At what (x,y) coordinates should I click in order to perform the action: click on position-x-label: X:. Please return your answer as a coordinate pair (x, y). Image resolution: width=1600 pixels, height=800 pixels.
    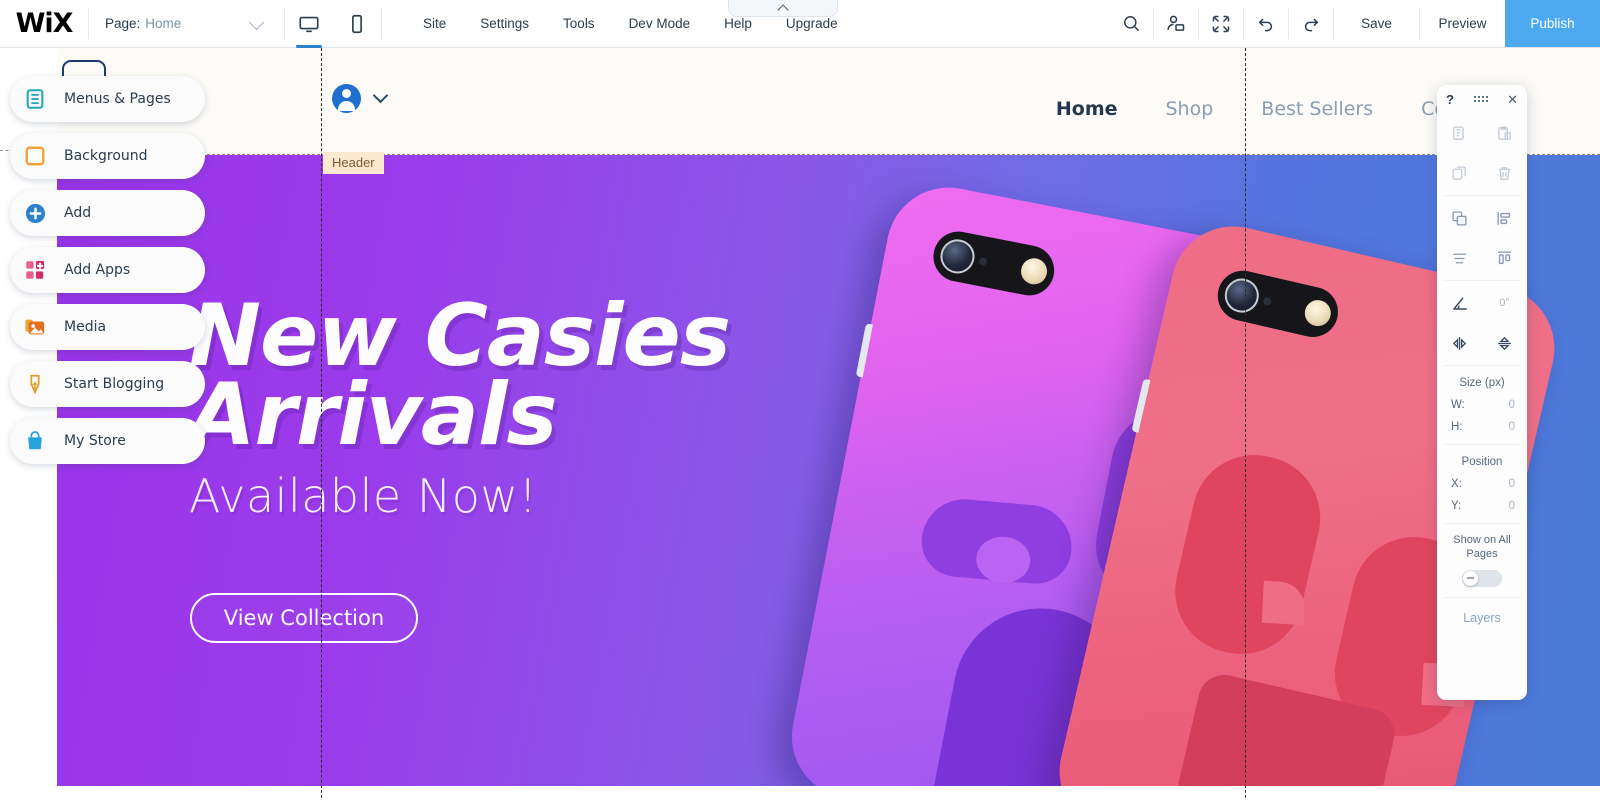
    Looking at the image, I should click on (1456, 484).